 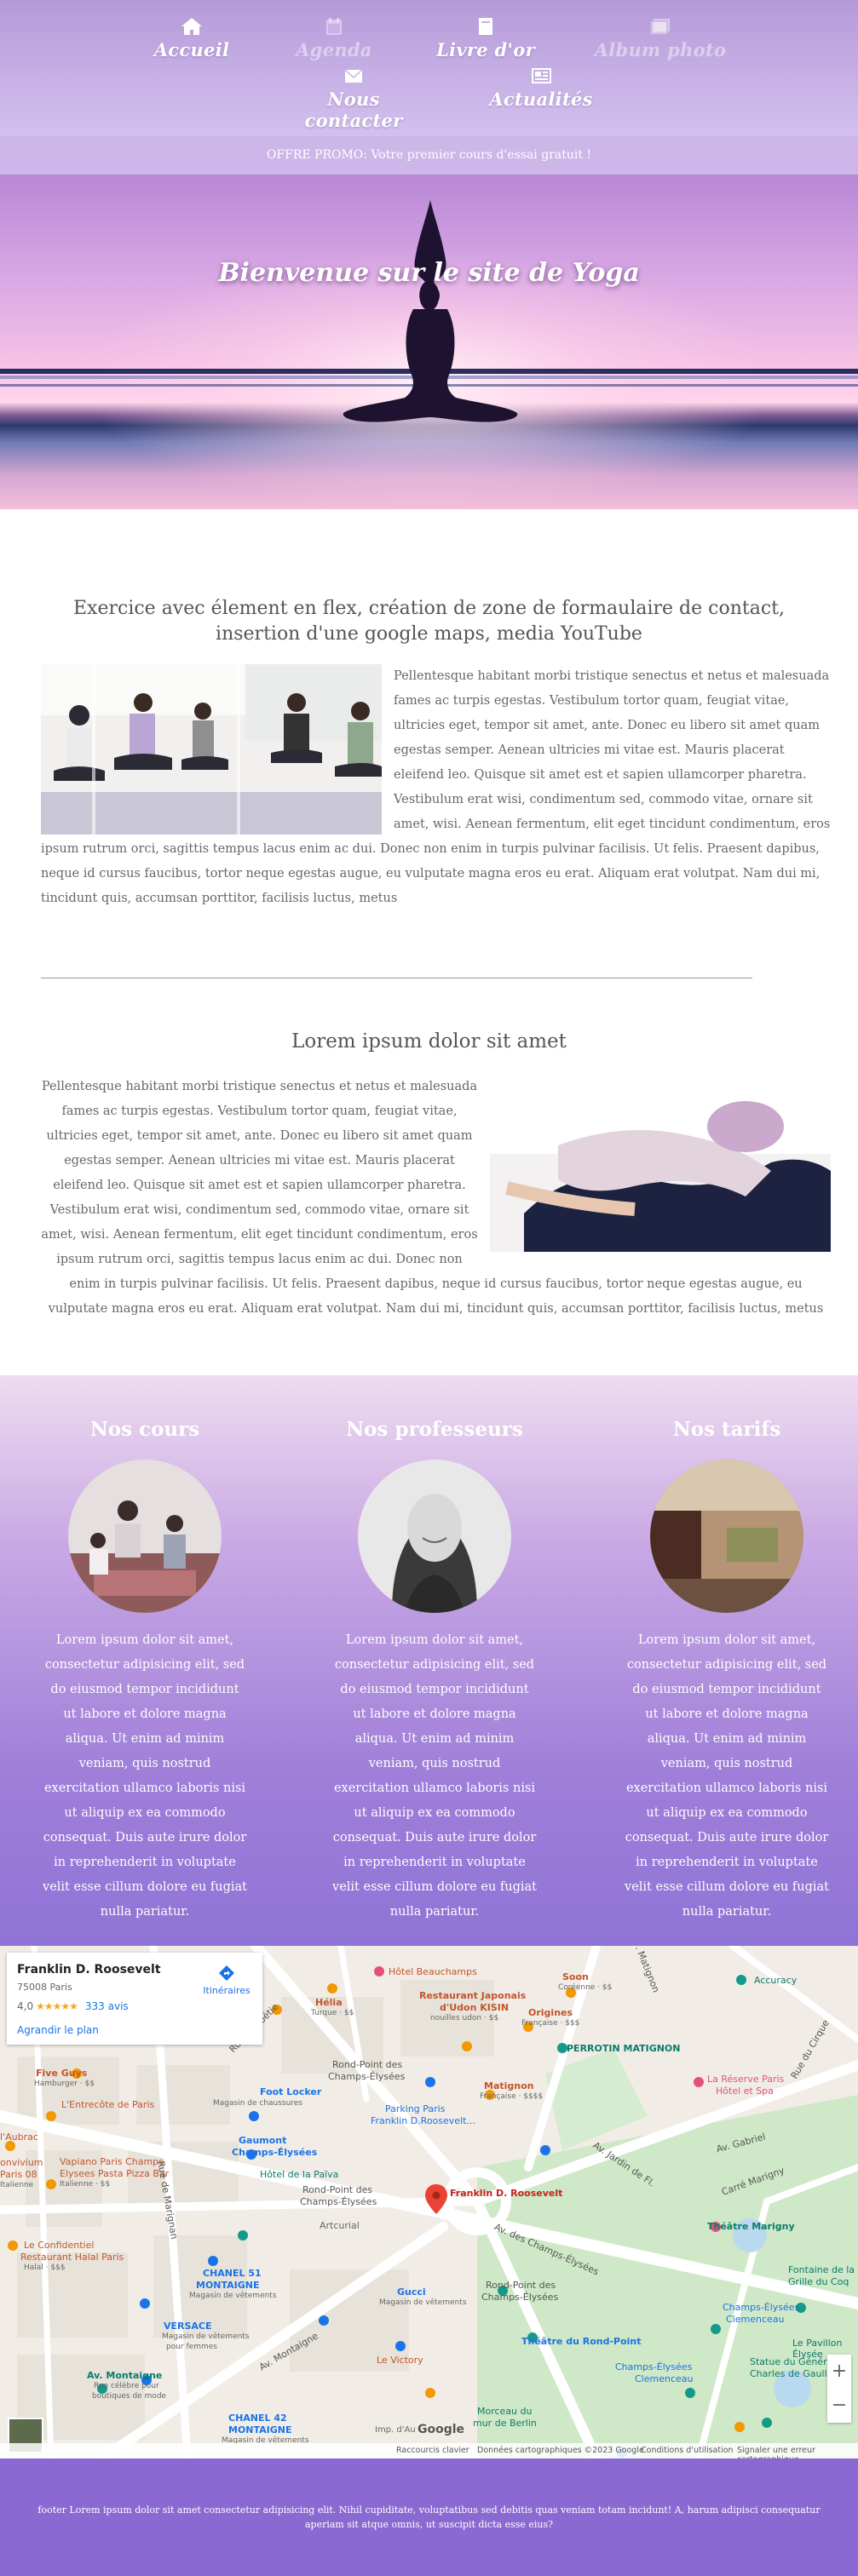 I want to click on poi-label: mur de Berlin, so click(x=505, y=2423).